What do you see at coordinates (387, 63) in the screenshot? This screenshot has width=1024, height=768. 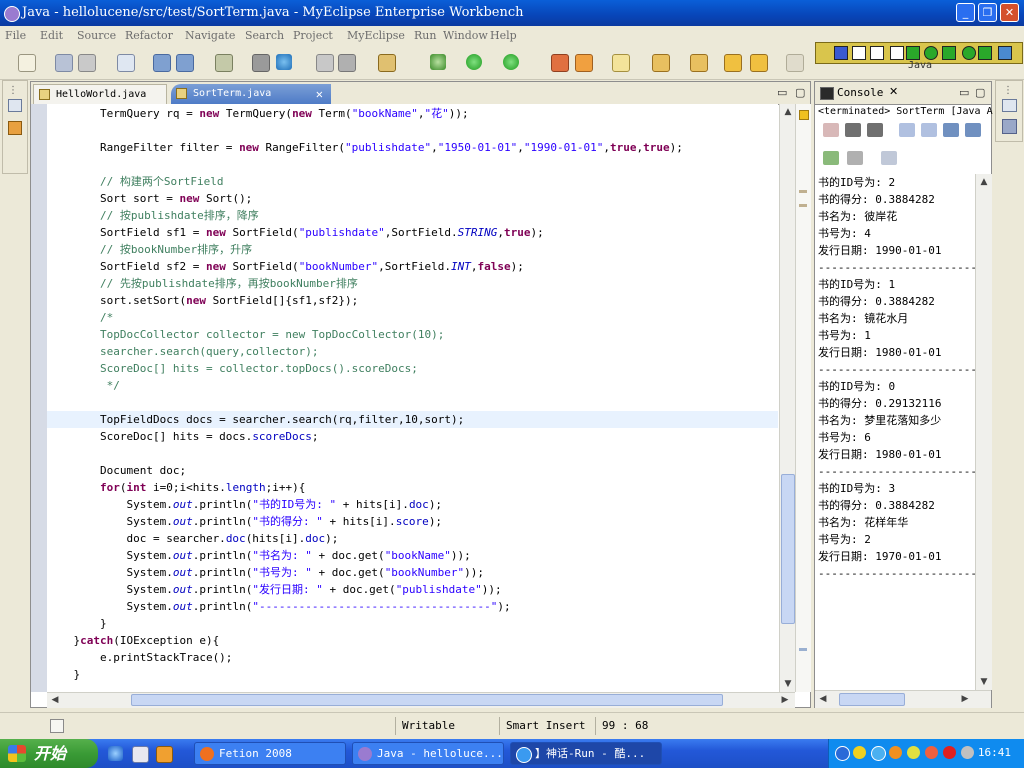 I see `new-wizard-icon` at bounding box center [387, 63].